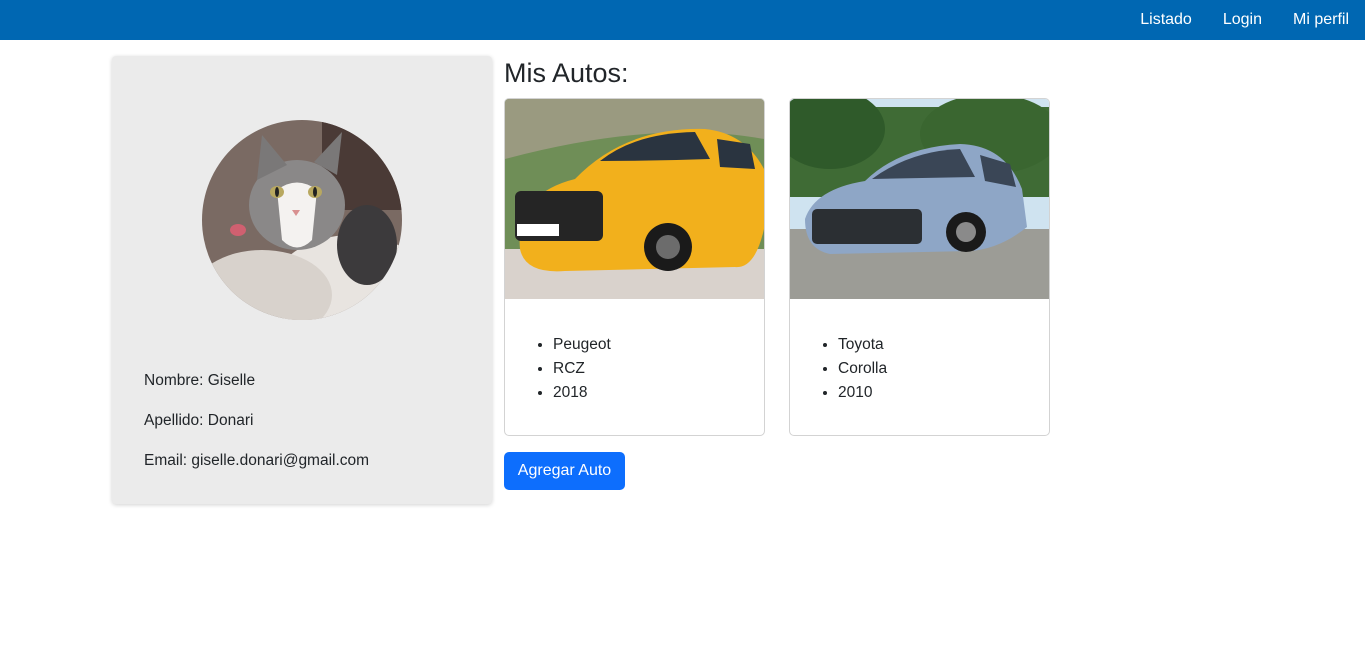  Describe the element at coordinates (634, 199) in the screenshot. I see `car-photo-peugeot` at that location.